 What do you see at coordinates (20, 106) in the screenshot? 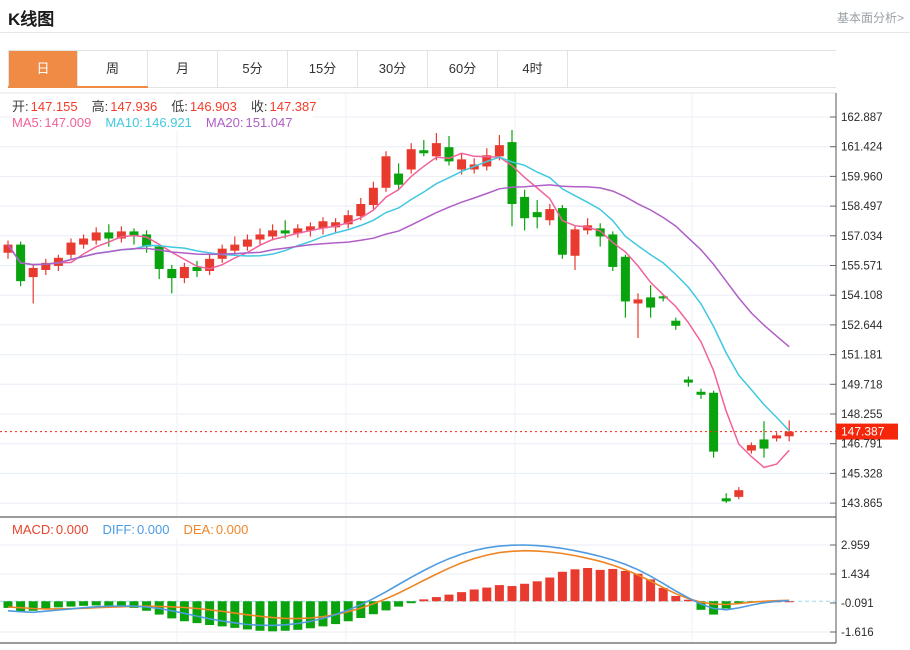
I see `legend-label: 开:` at bounding box center [20, 106].